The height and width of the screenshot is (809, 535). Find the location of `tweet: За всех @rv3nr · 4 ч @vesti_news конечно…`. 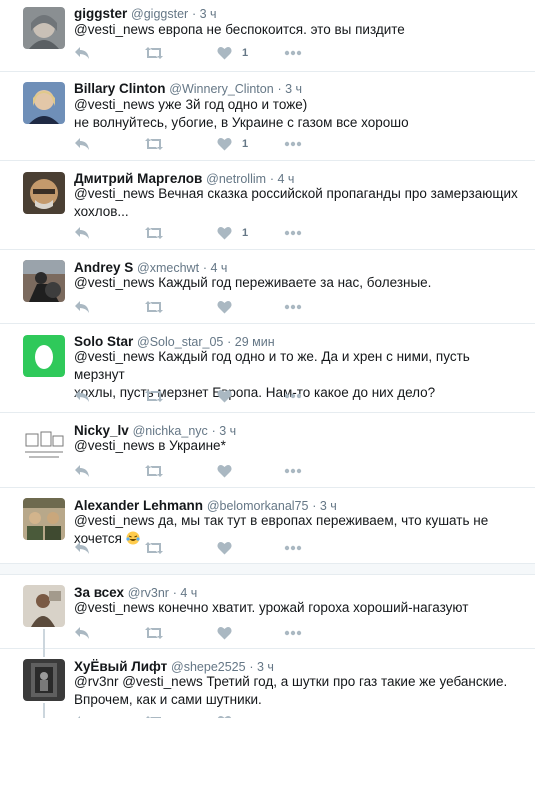

tweet: За всех @rv3nr · 4 ч @vesti_news конечно… is located at coordinates (267, 612).